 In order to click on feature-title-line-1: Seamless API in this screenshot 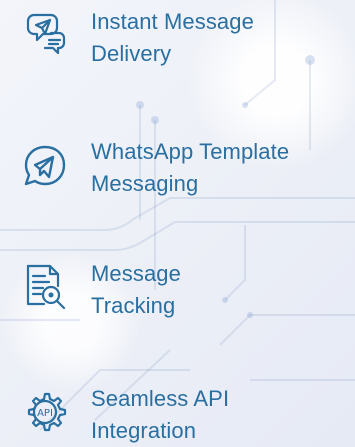, I will do `click(160, 398)`.